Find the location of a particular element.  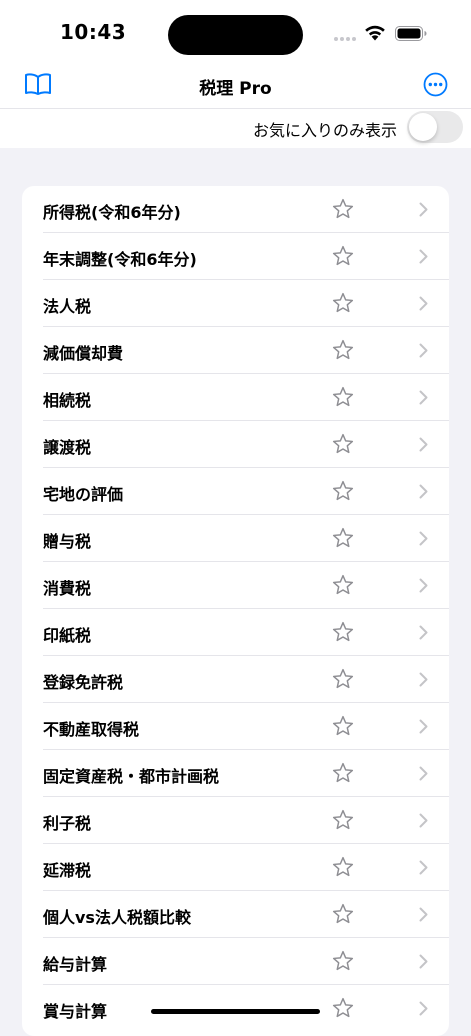

favorites-only-toggle is located at coordinates (435, 127).